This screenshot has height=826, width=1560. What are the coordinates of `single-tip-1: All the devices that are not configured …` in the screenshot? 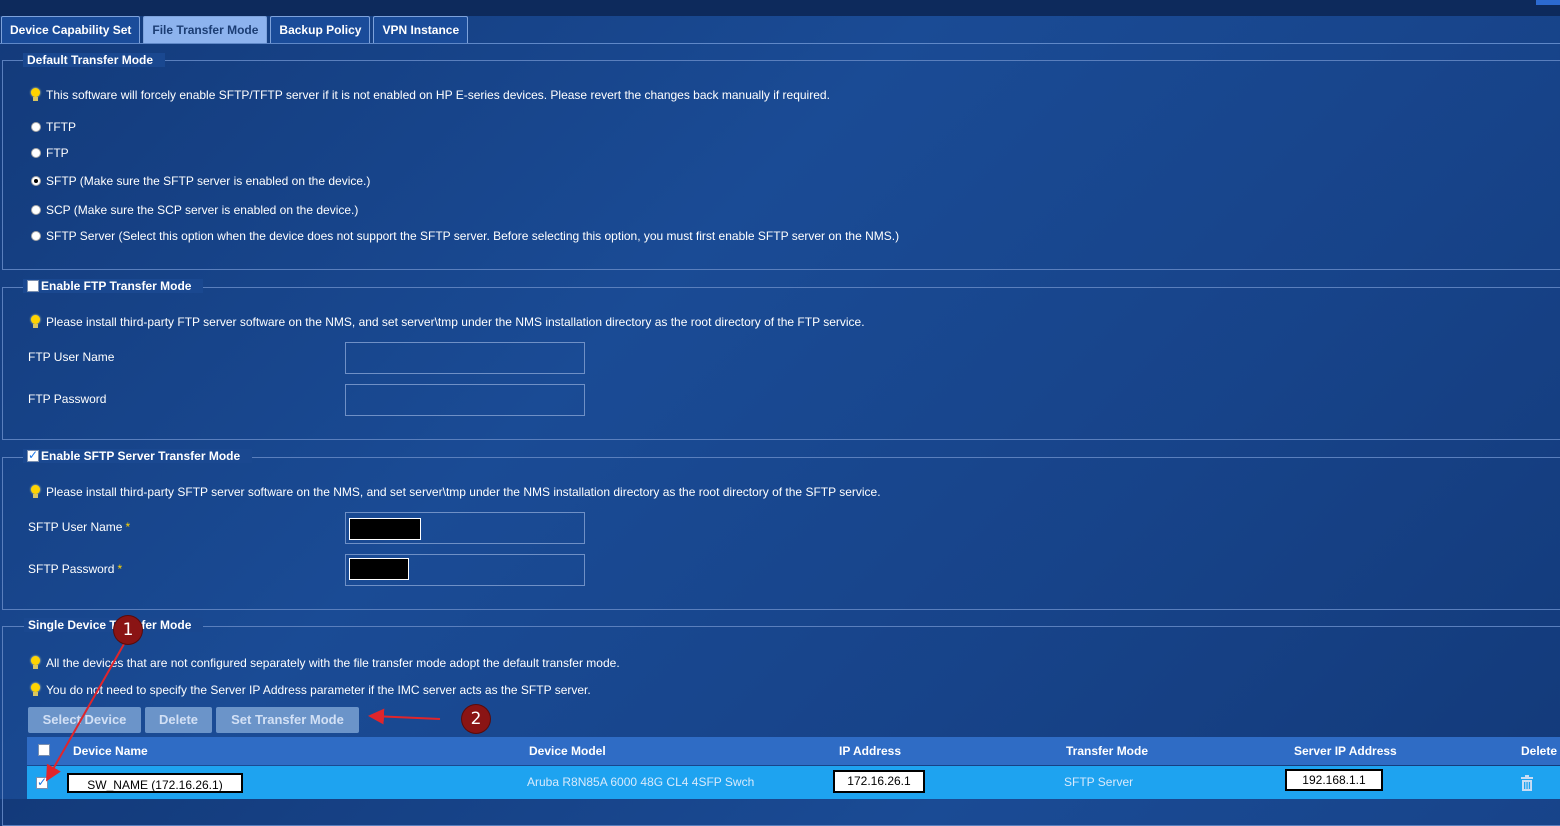 It's located at (325, 663).